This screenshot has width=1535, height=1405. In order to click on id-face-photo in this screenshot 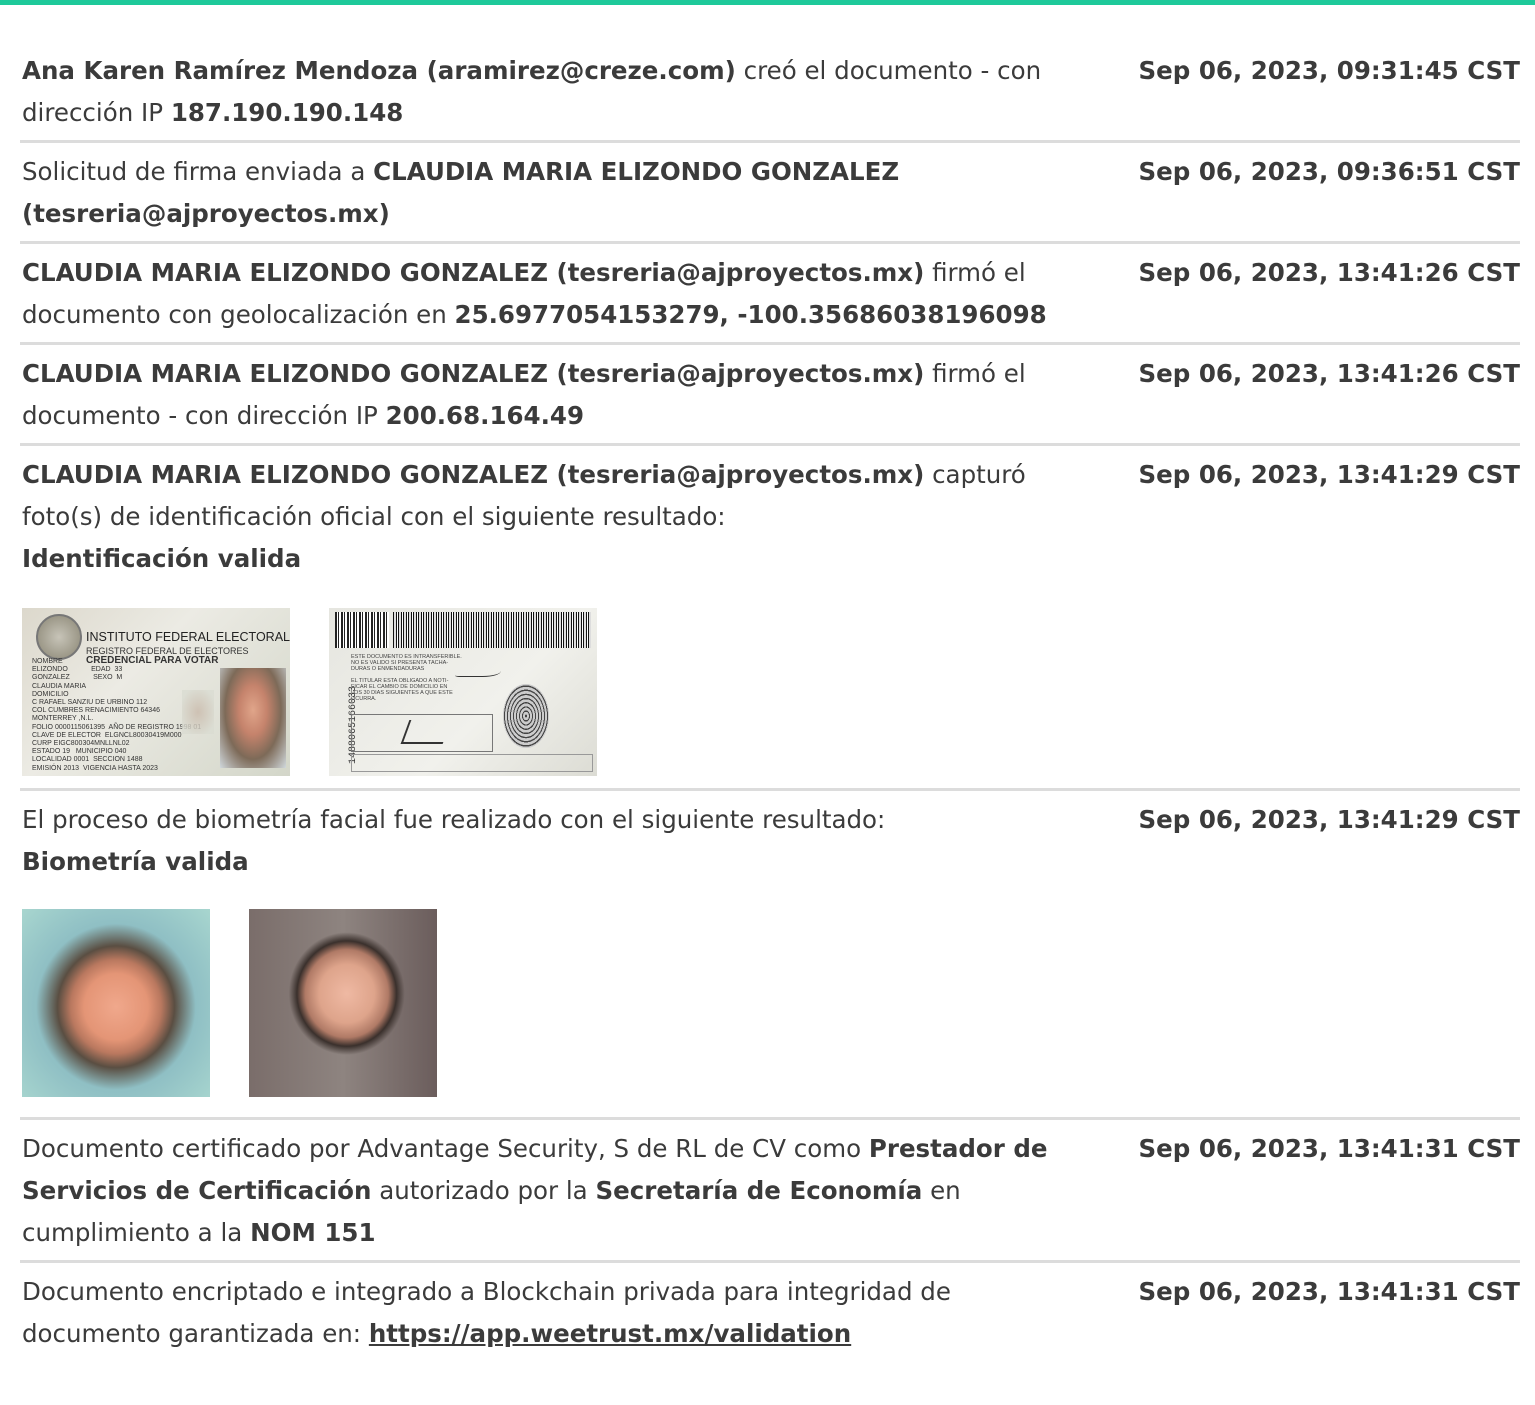, I will do `click(116, 1003)`.